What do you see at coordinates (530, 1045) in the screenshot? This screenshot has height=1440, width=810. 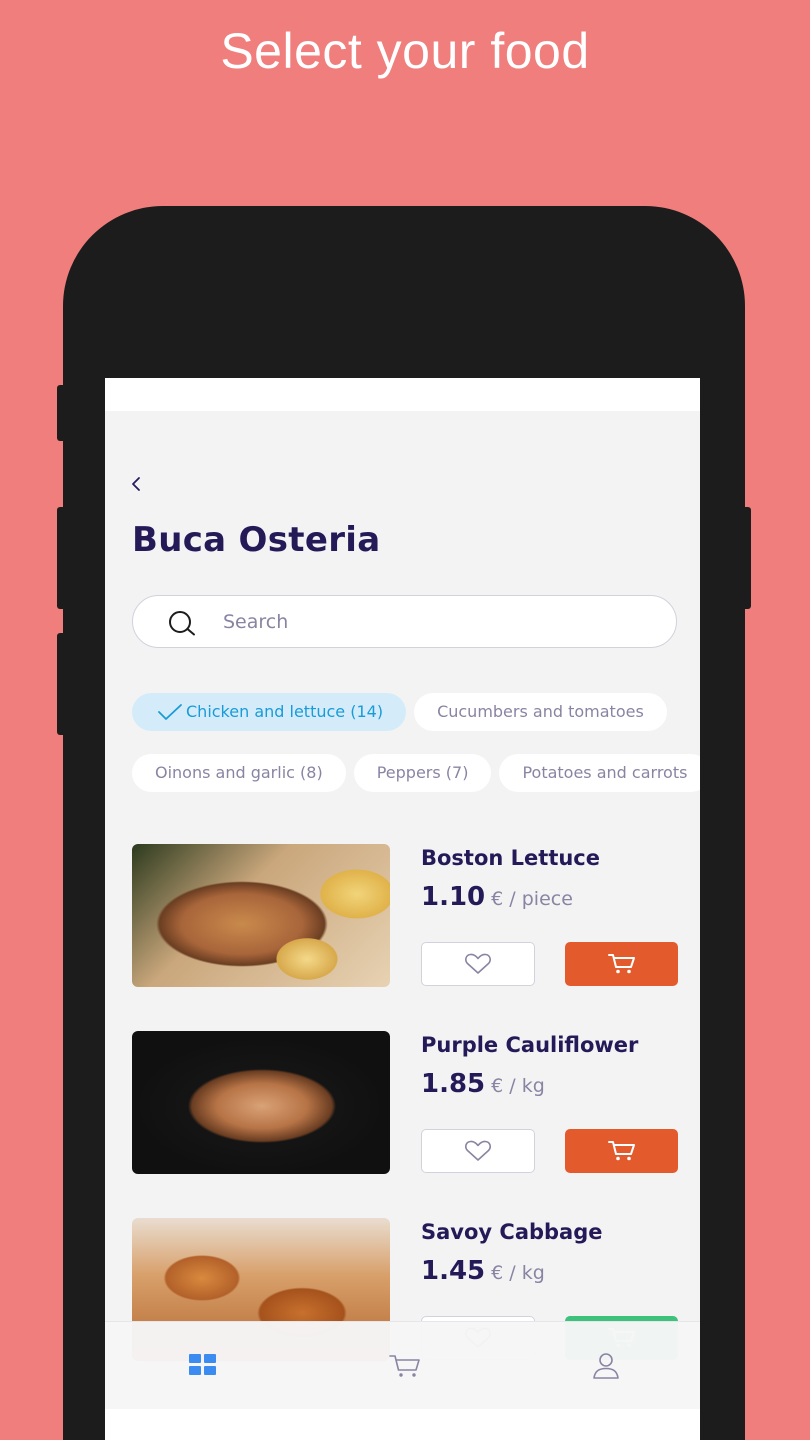 I see `product-name: Purple Cauliflower` at bounding box center [530, 1045].